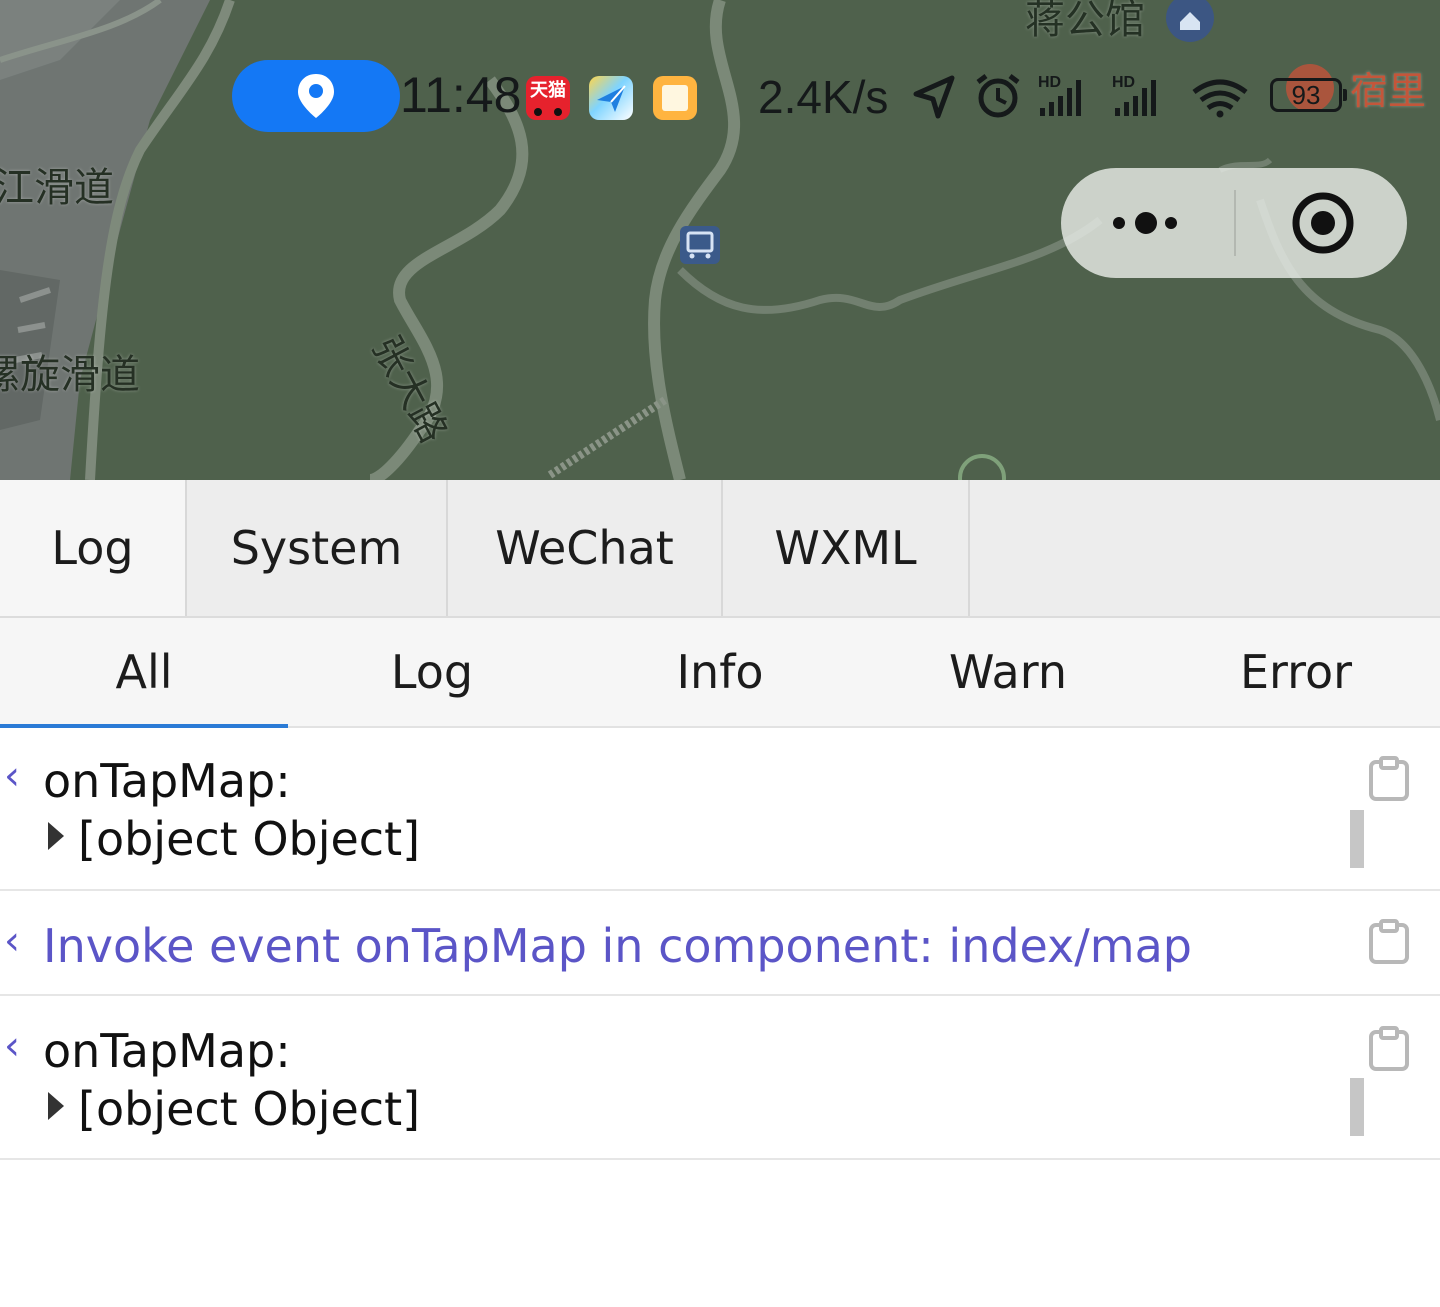 The image size is (1440, 1307). What do you see at coordinates (57, 188) in the screenshot?
I see `map-label-slide-lane: 江滑道` at bounding box center [57, 188].